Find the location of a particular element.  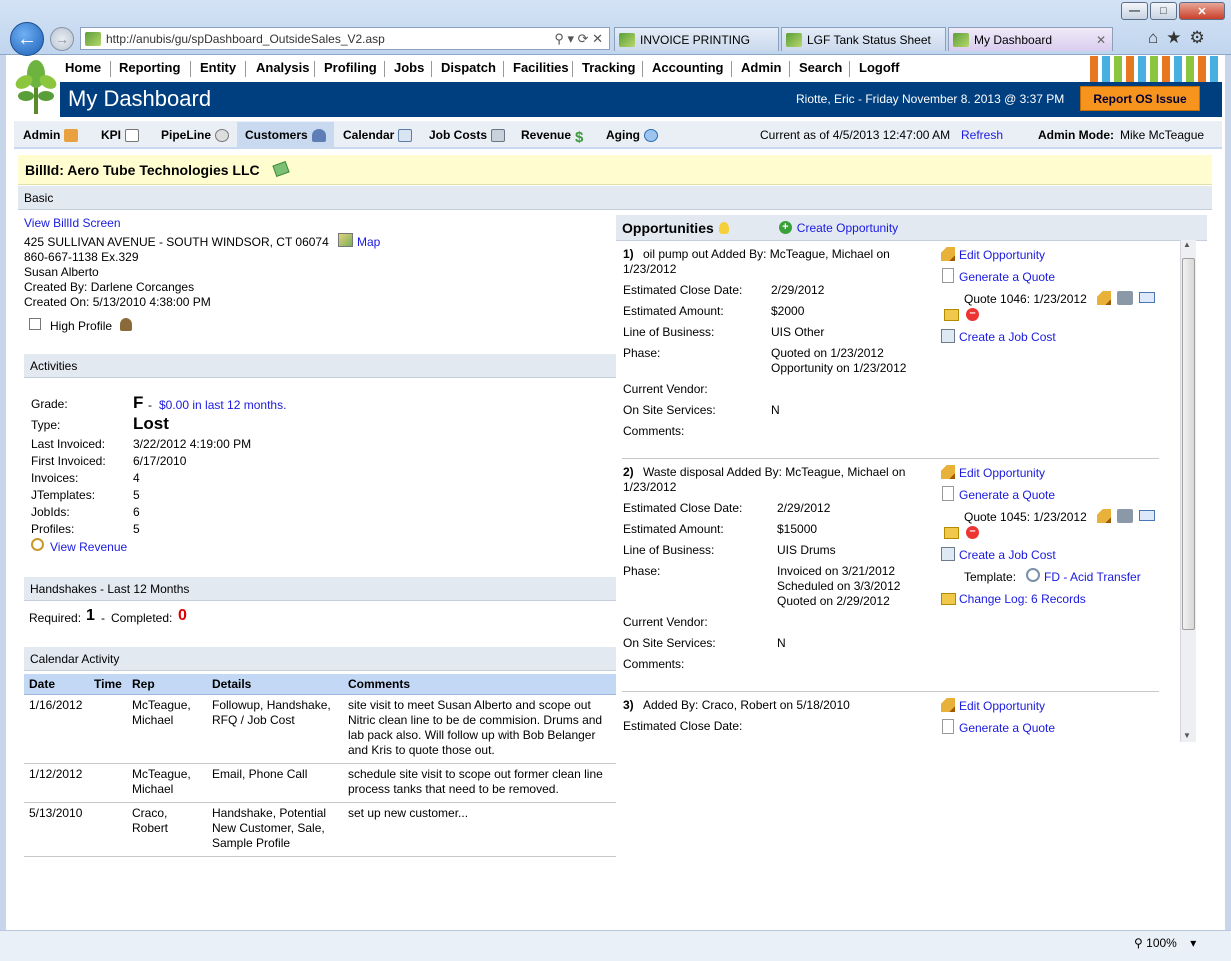

scroll-thumb is located at coordinates (1188, 444).